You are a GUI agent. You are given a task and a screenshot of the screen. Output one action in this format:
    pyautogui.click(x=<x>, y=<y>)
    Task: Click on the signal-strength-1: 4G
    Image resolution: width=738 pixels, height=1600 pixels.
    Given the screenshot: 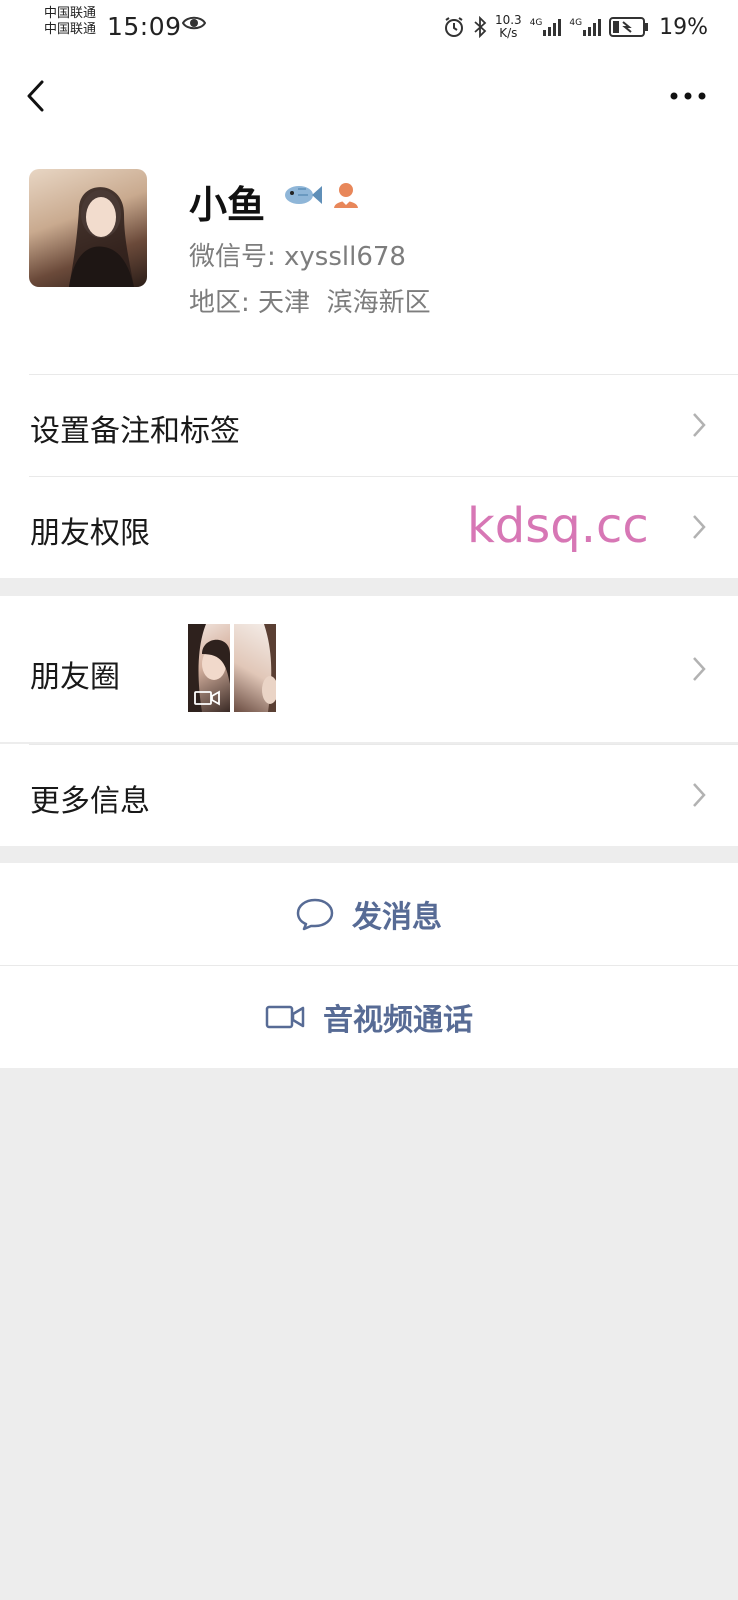 What is the action you would take?
    pyautogui.click(x=546, y=27)
    